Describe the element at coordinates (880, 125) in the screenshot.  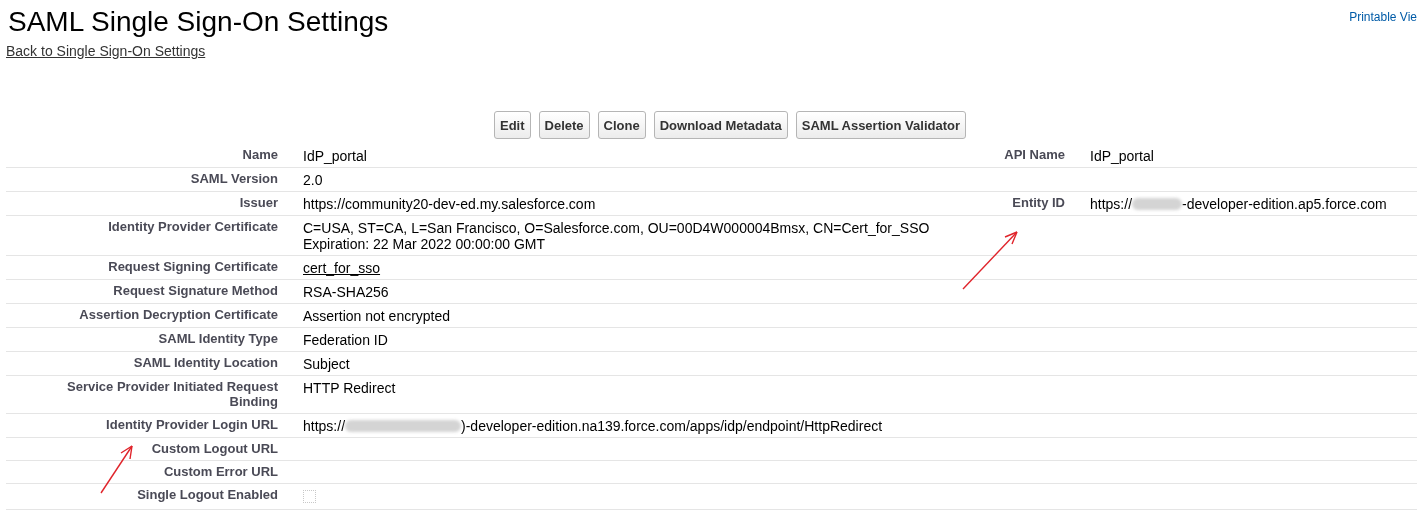
I see `action-button: SAML Assertion Validator` at that location.